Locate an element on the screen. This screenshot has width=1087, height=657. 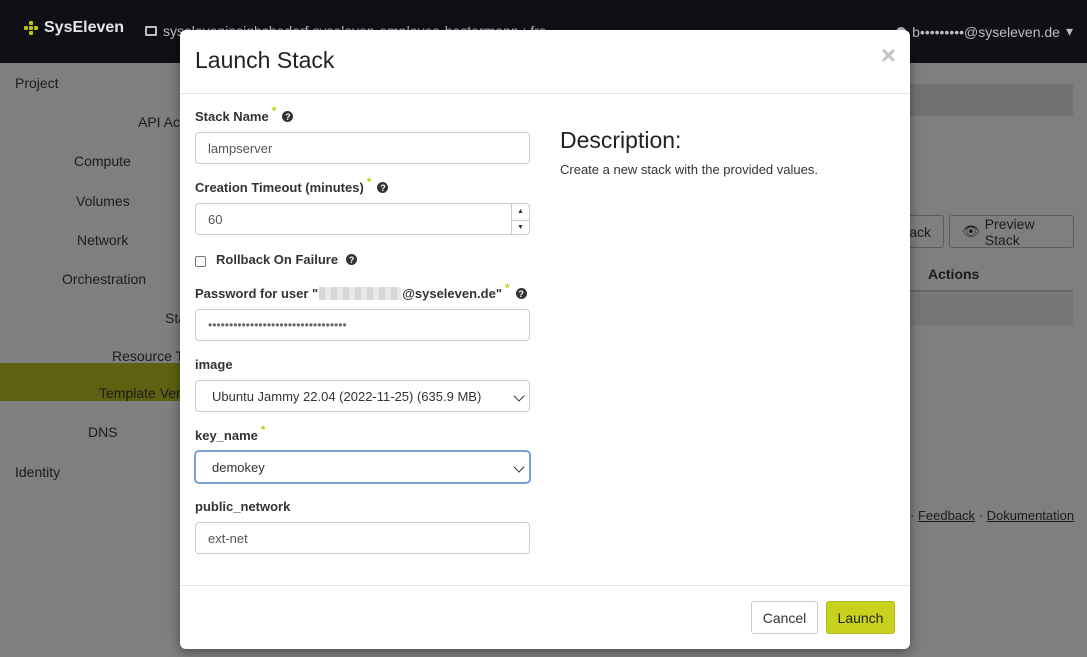
creation-timeout-label: Creation Timeout (minutes) * ? is located at coordinates (292, 185).